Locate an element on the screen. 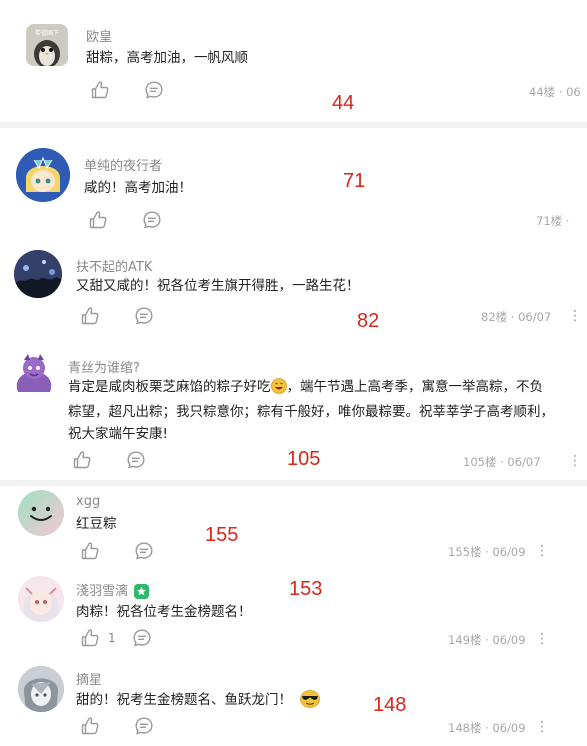  anime-avatar-image is located at coordinates (43, 175).